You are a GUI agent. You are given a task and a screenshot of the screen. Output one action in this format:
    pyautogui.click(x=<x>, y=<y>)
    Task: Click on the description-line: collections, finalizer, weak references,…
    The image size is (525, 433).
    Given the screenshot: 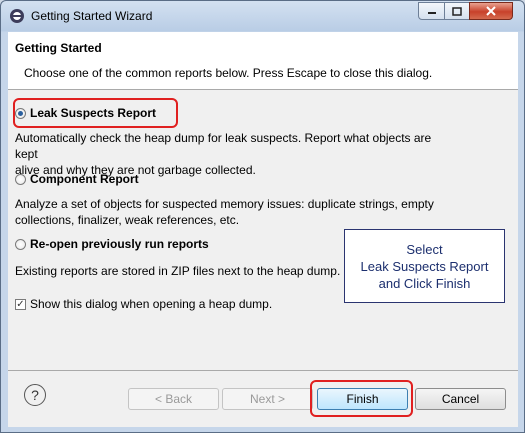 What is the action you would take?
    pyautogui.click(x=127, y=220)
    